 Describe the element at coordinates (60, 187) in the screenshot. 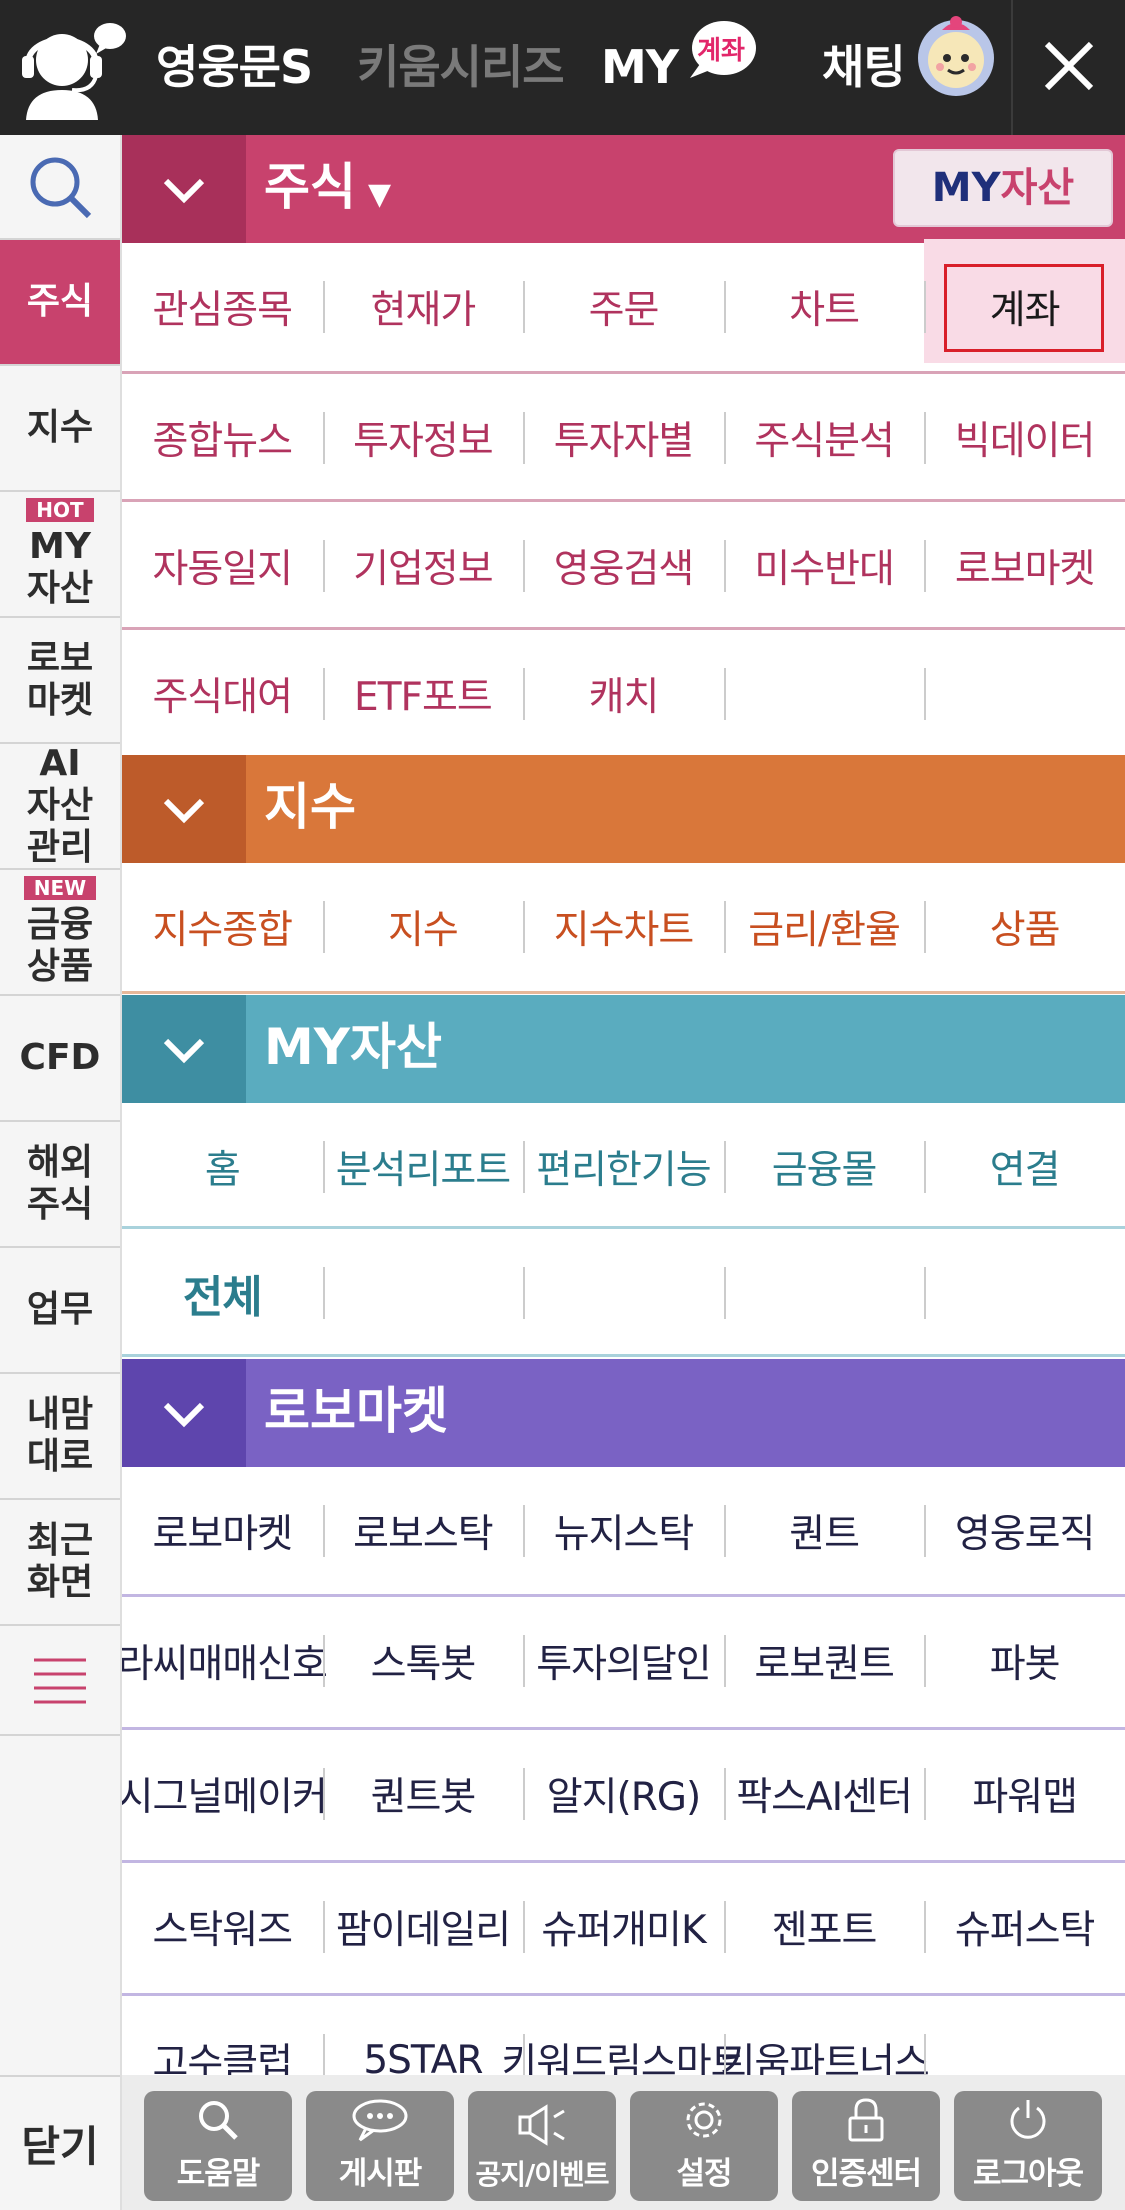

I see `sidebar-search` at that location.